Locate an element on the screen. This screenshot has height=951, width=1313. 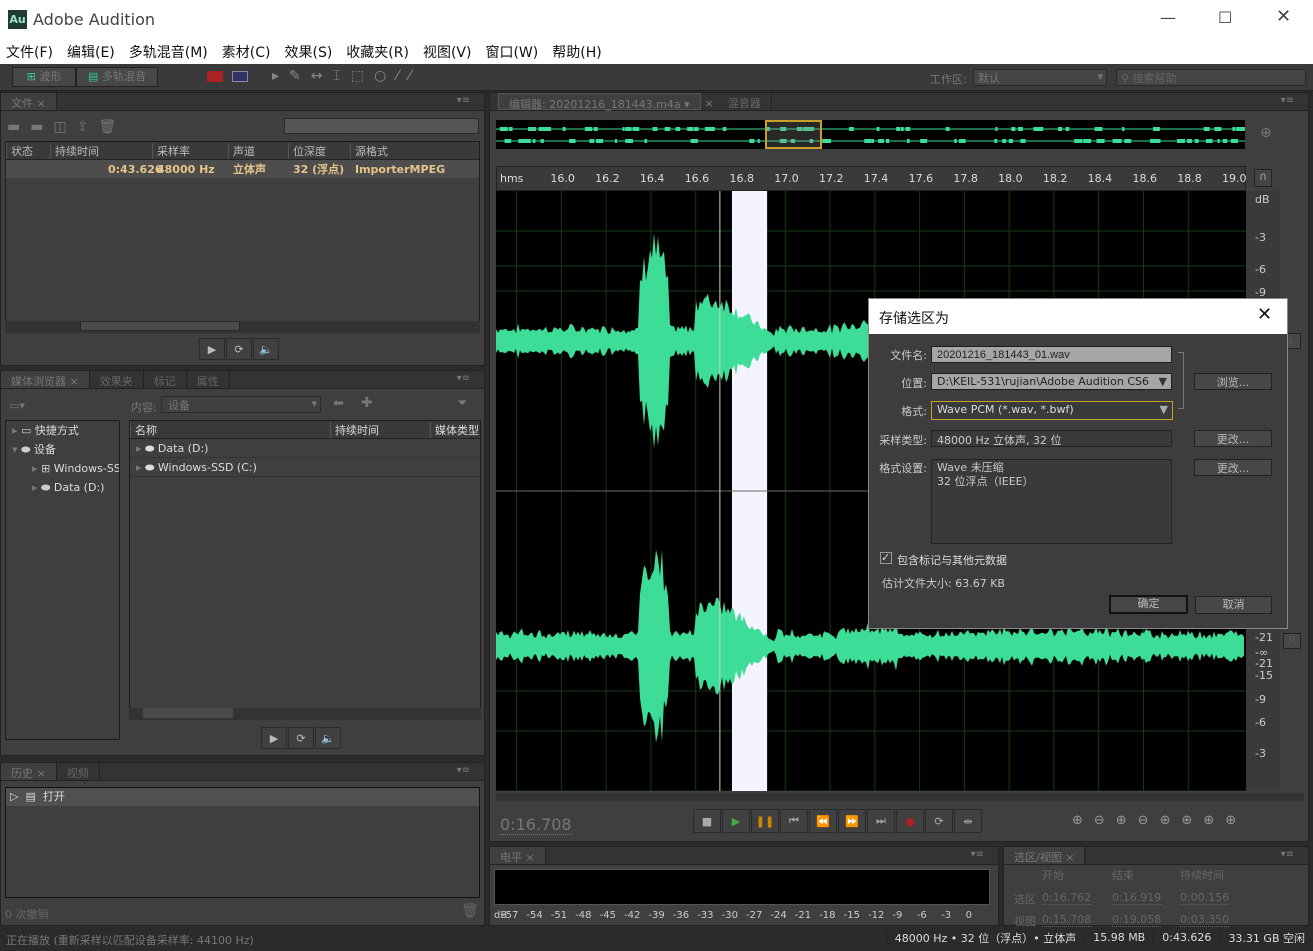
tab-media-1: 效果夹 is located at coordinates (117, 379).